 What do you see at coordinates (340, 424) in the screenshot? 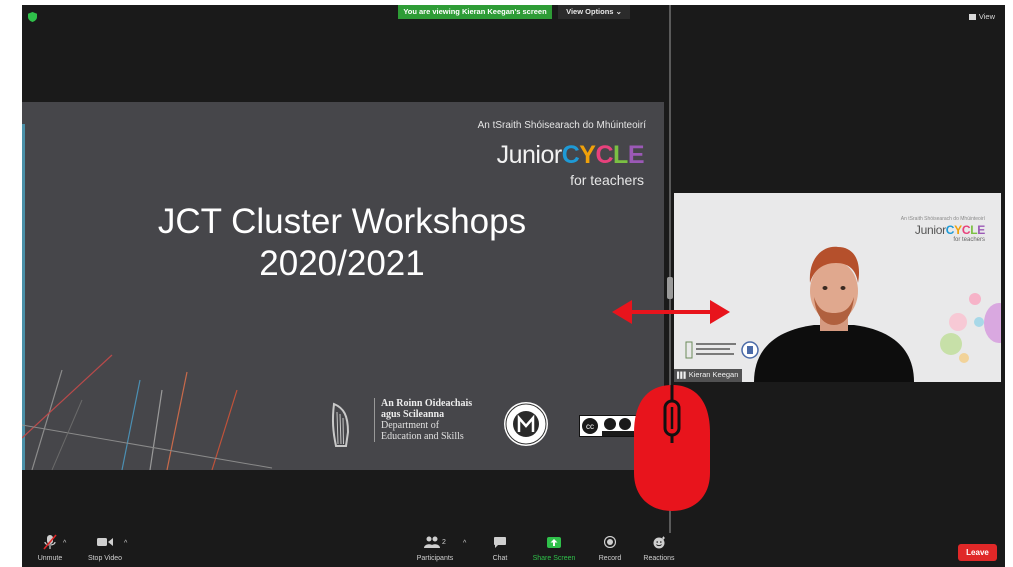
I see `harp-emblem-icon` at bounding box center [340, 424].